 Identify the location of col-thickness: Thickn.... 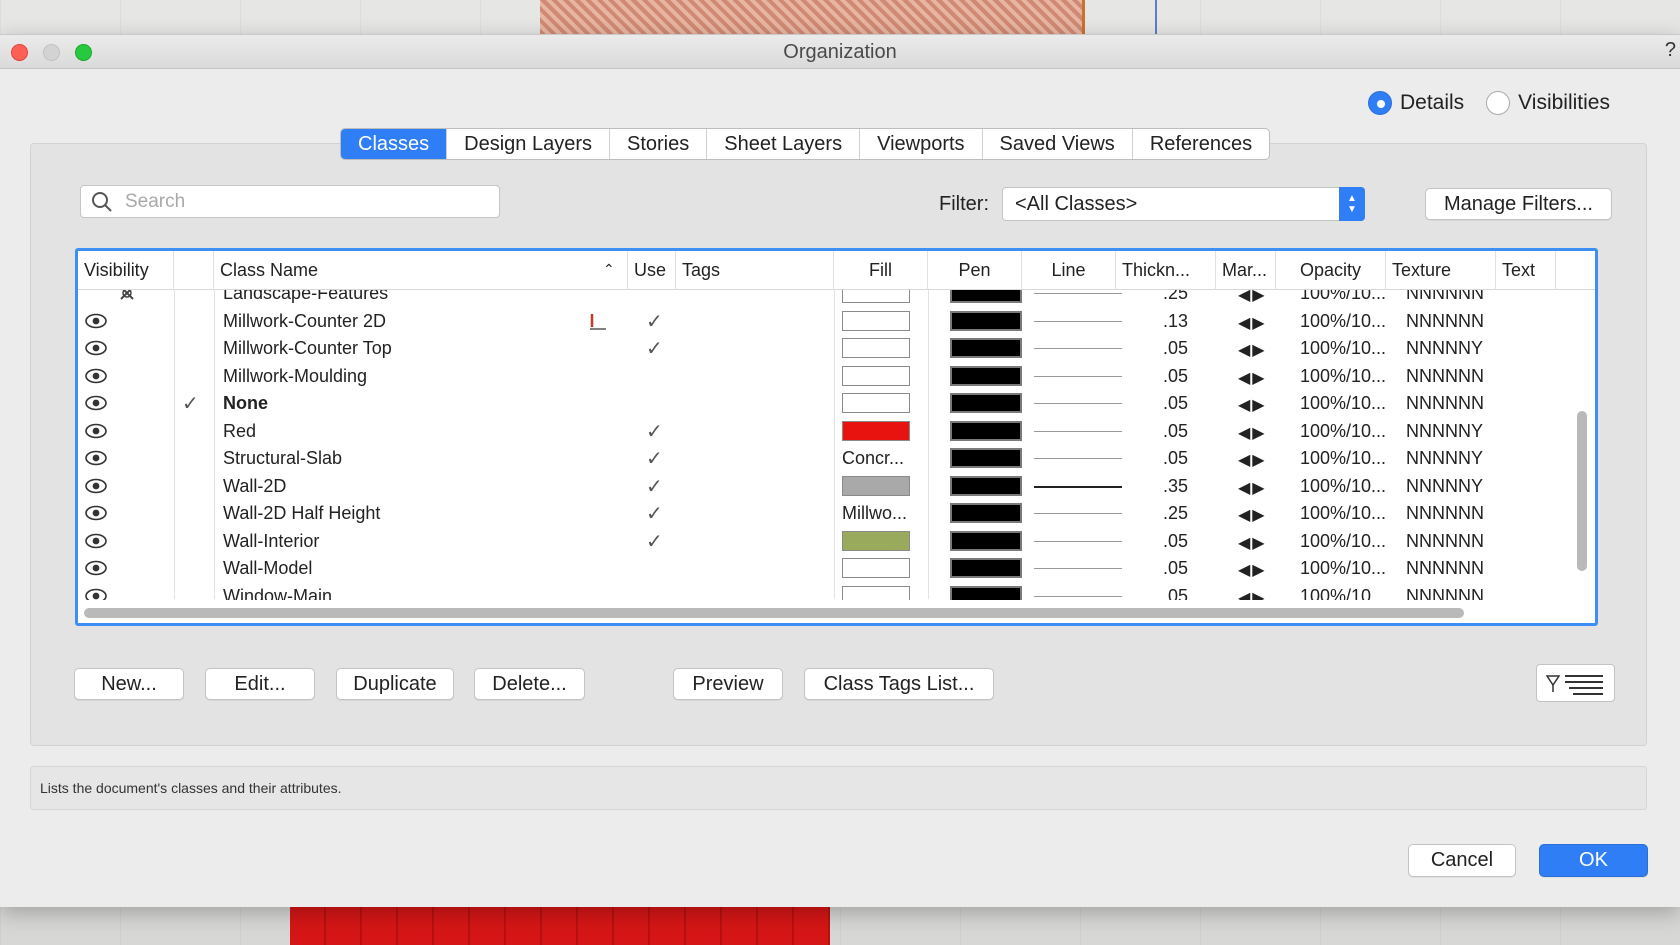
(1166, 270).